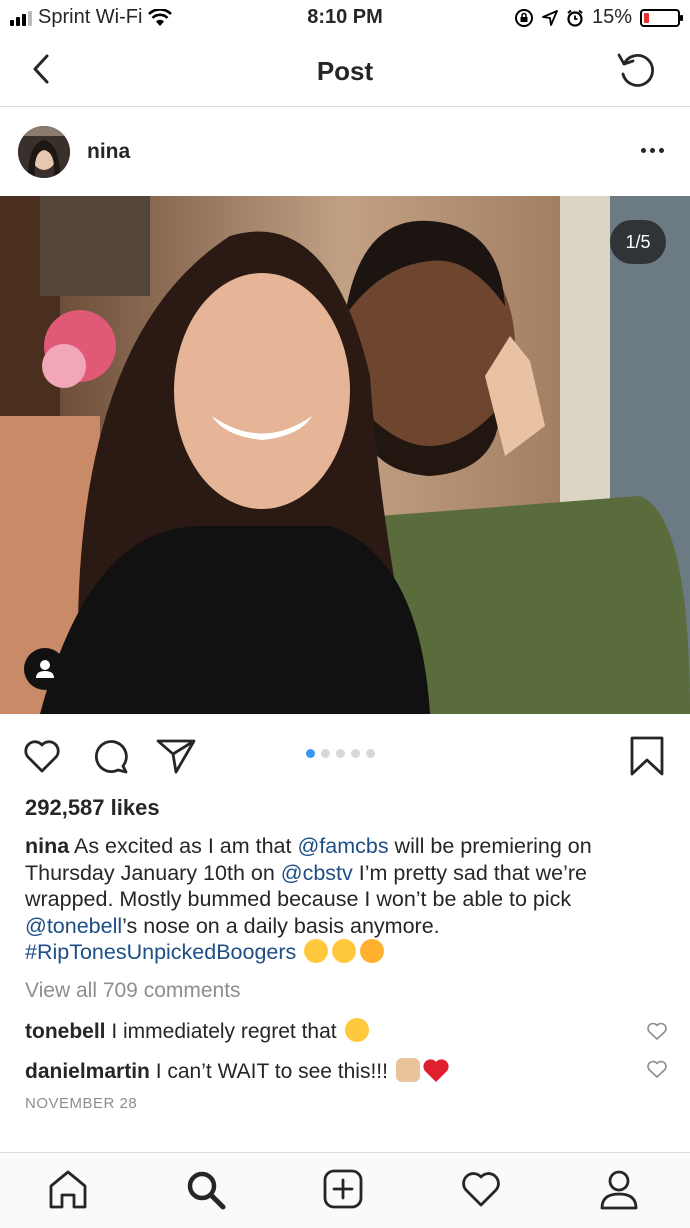 This screenshot has width=690, height=1228. I want to click on raising-hands-emoji, so click(407, 1070).